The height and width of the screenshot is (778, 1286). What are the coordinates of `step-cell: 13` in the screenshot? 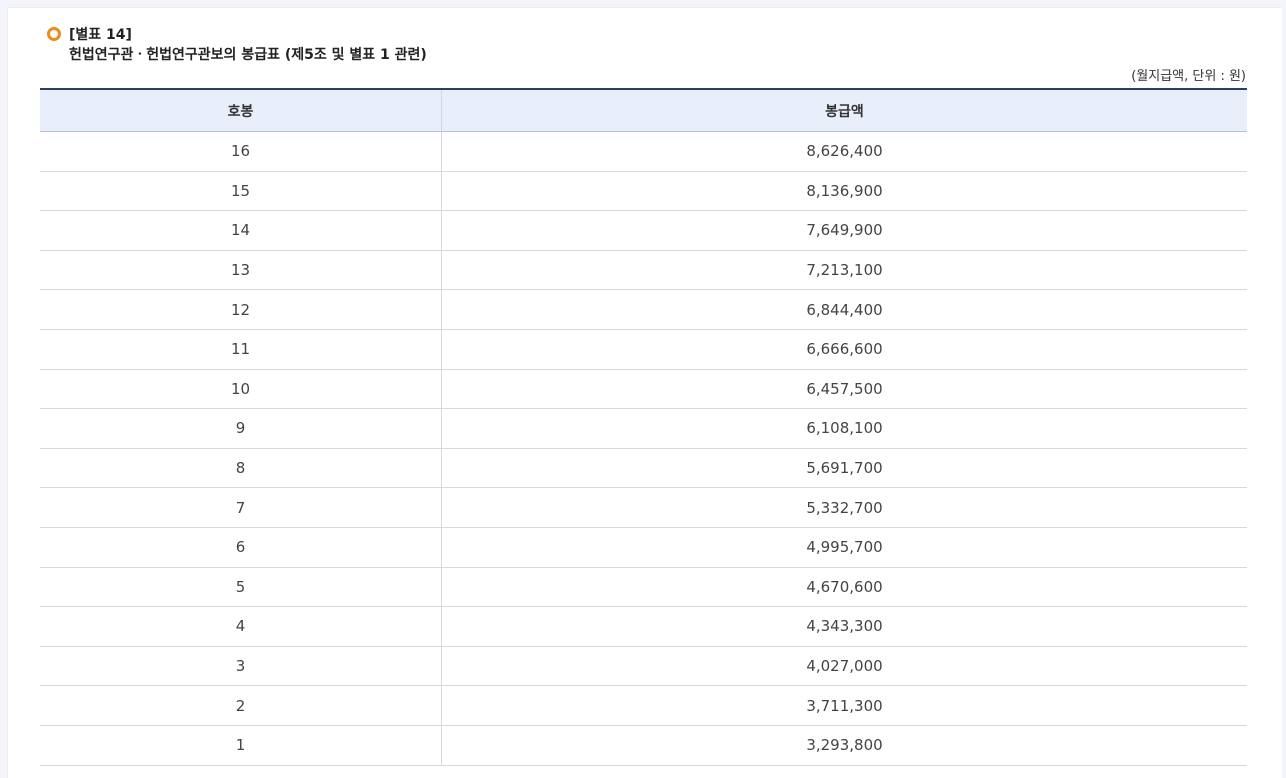 It's located at (241, 270).